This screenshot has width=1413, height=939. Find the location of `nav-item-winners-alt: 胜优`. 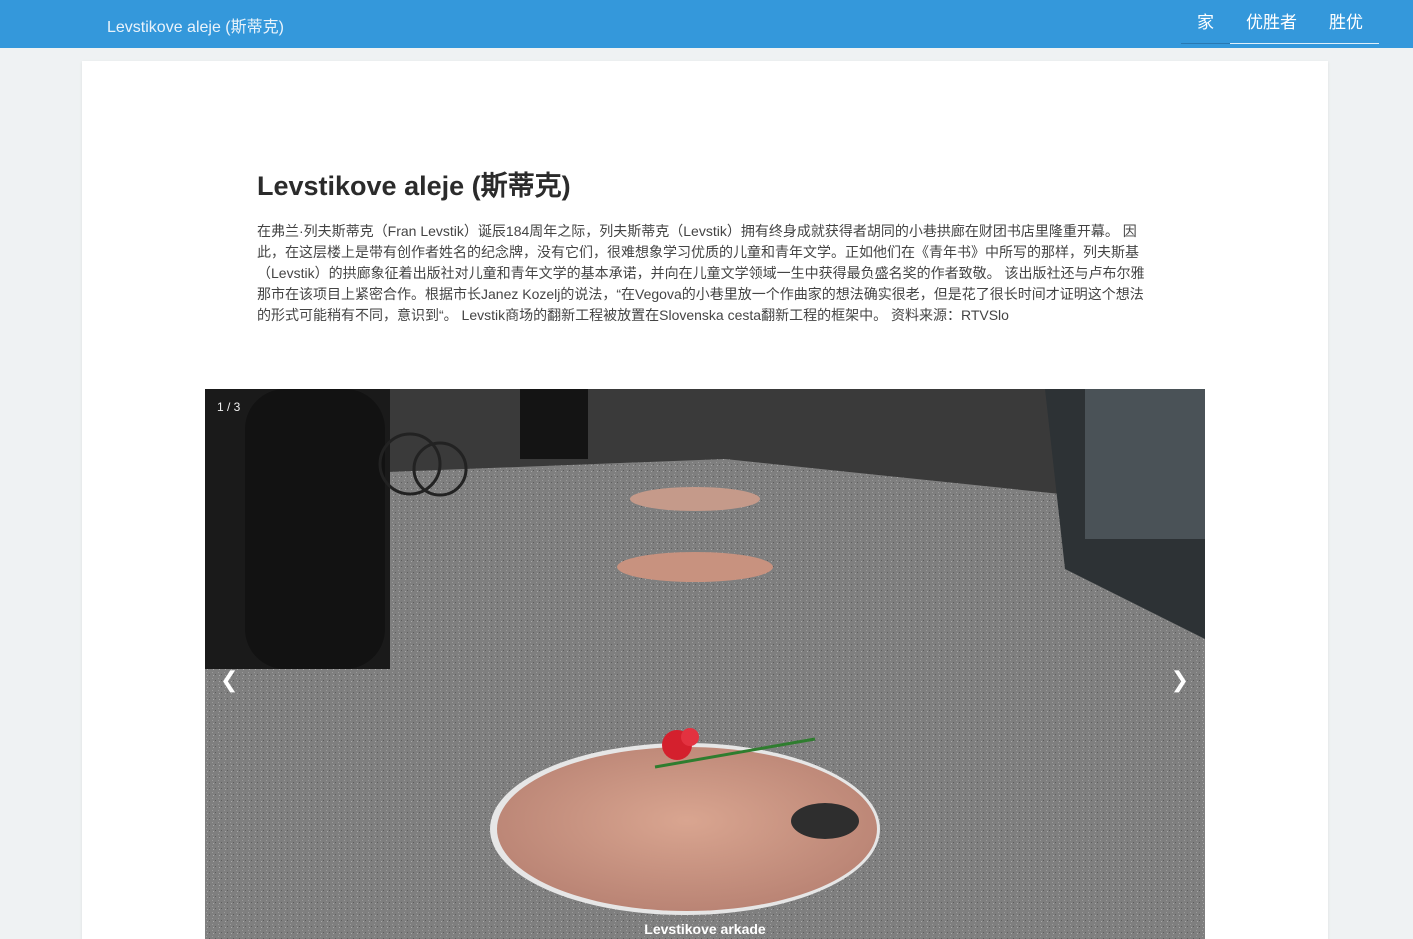

nav-item-winners-alt: 胜优 is located at coordinates (1346, 22).